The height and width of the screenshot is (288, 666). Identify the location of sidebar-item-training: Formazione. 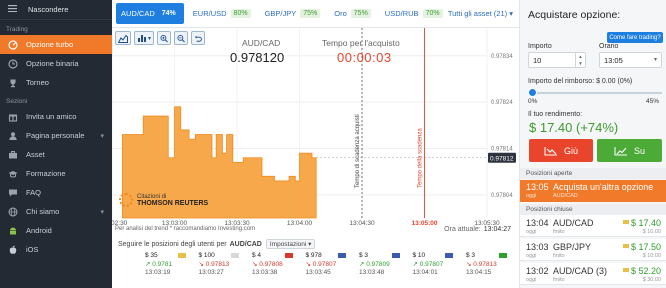
(56, 173).